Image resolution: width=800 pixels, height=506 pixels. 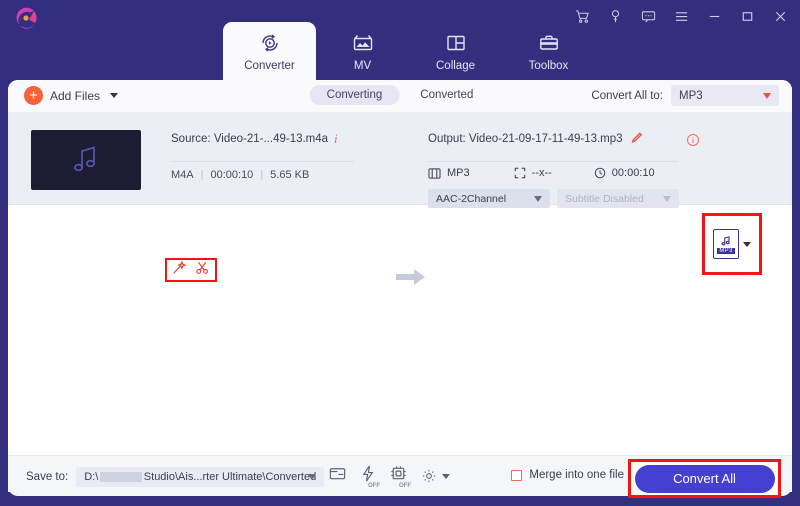 What do you see at coordinates (600, 173) in the screenshot?
I see `clock-icon` at bounding box center [600, 173].